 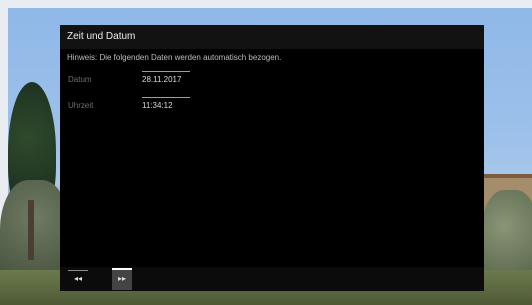 What do you see at coordinates (266, 4) in the screenshot?
I see `screen-top-edge` at bounding box center [266, 4].